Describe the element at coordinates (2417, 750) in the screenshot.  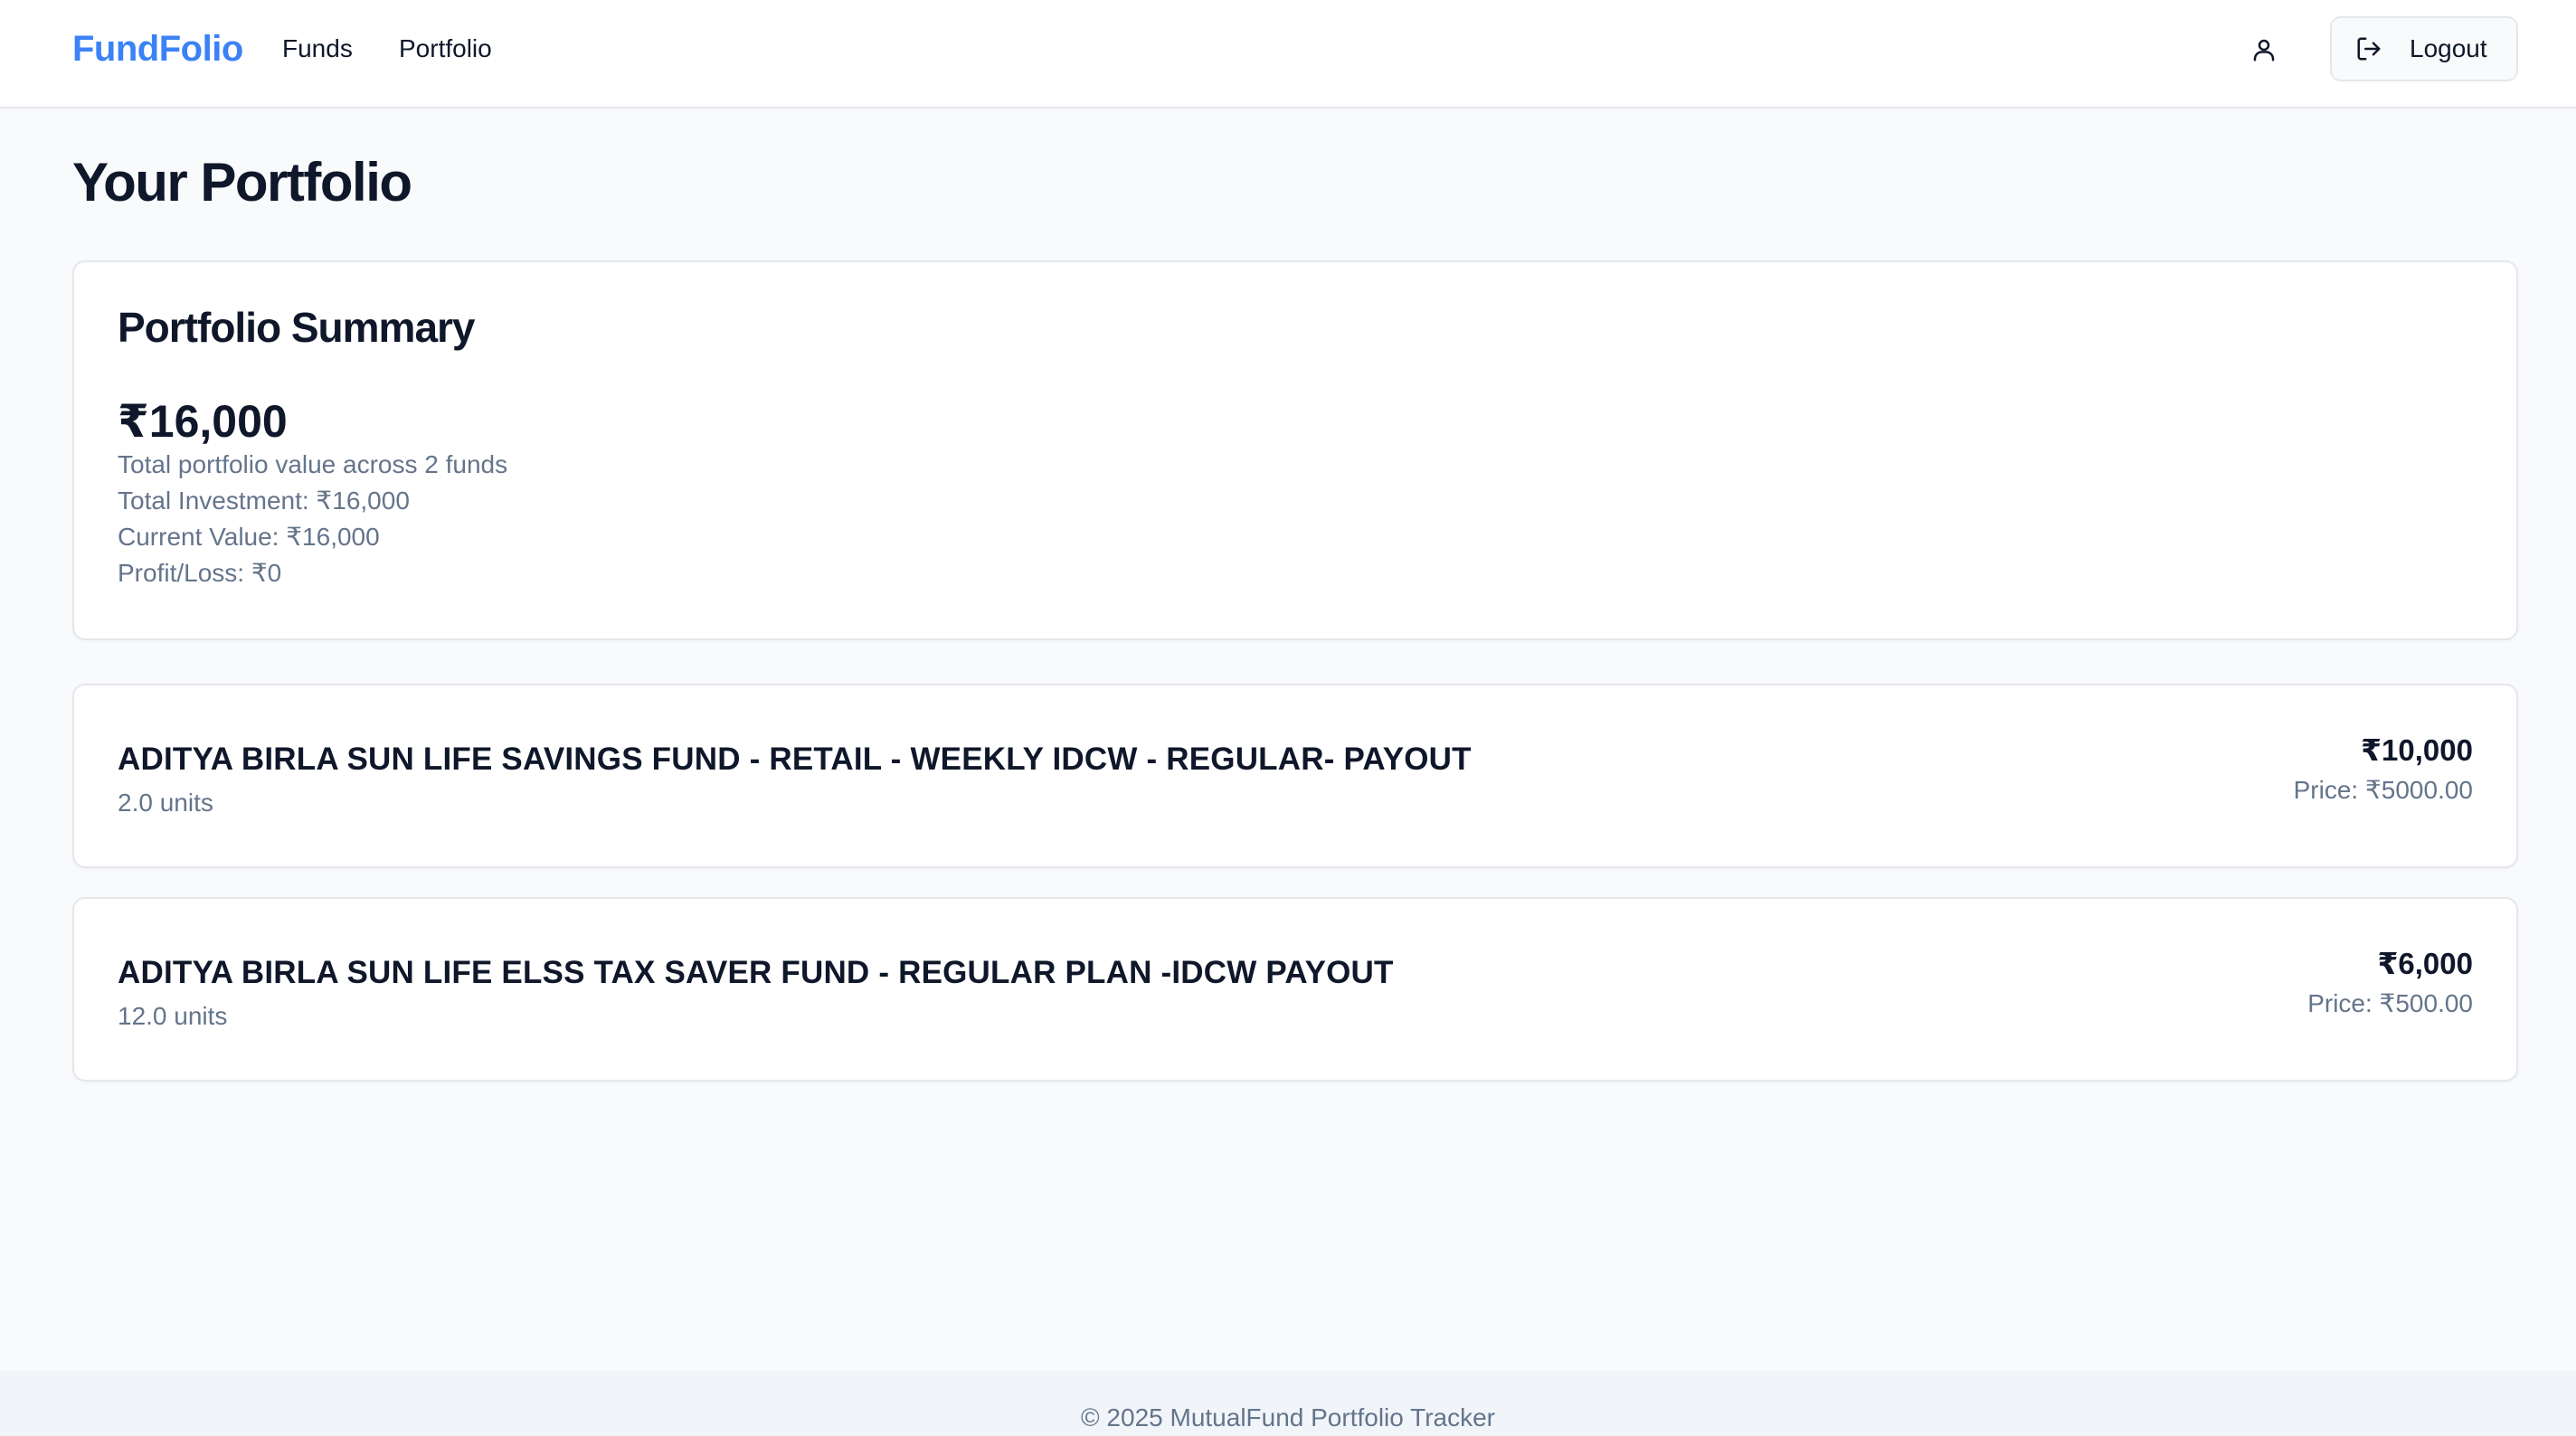
I see `fund-value: ₹10,000` at that location.